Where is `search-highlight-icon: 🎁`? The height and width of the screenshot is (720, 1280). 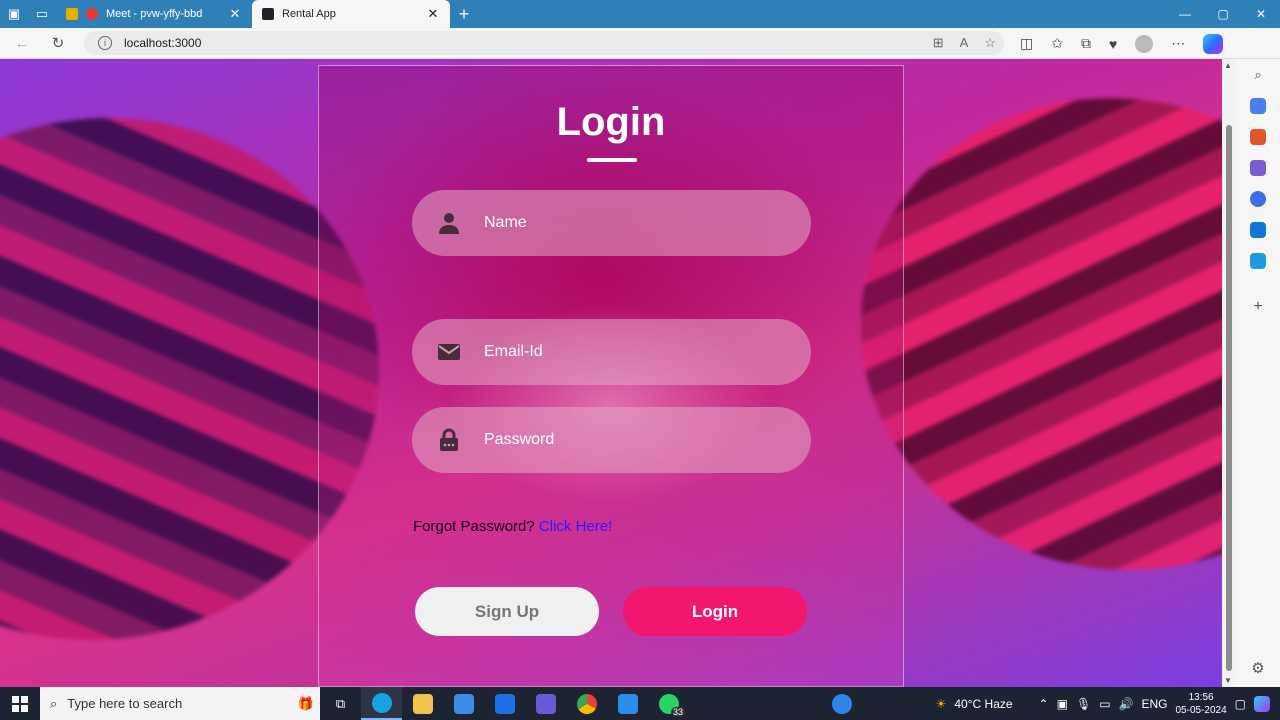 search-highlight-icon: 🎁 is located at coordinates (305, 703).